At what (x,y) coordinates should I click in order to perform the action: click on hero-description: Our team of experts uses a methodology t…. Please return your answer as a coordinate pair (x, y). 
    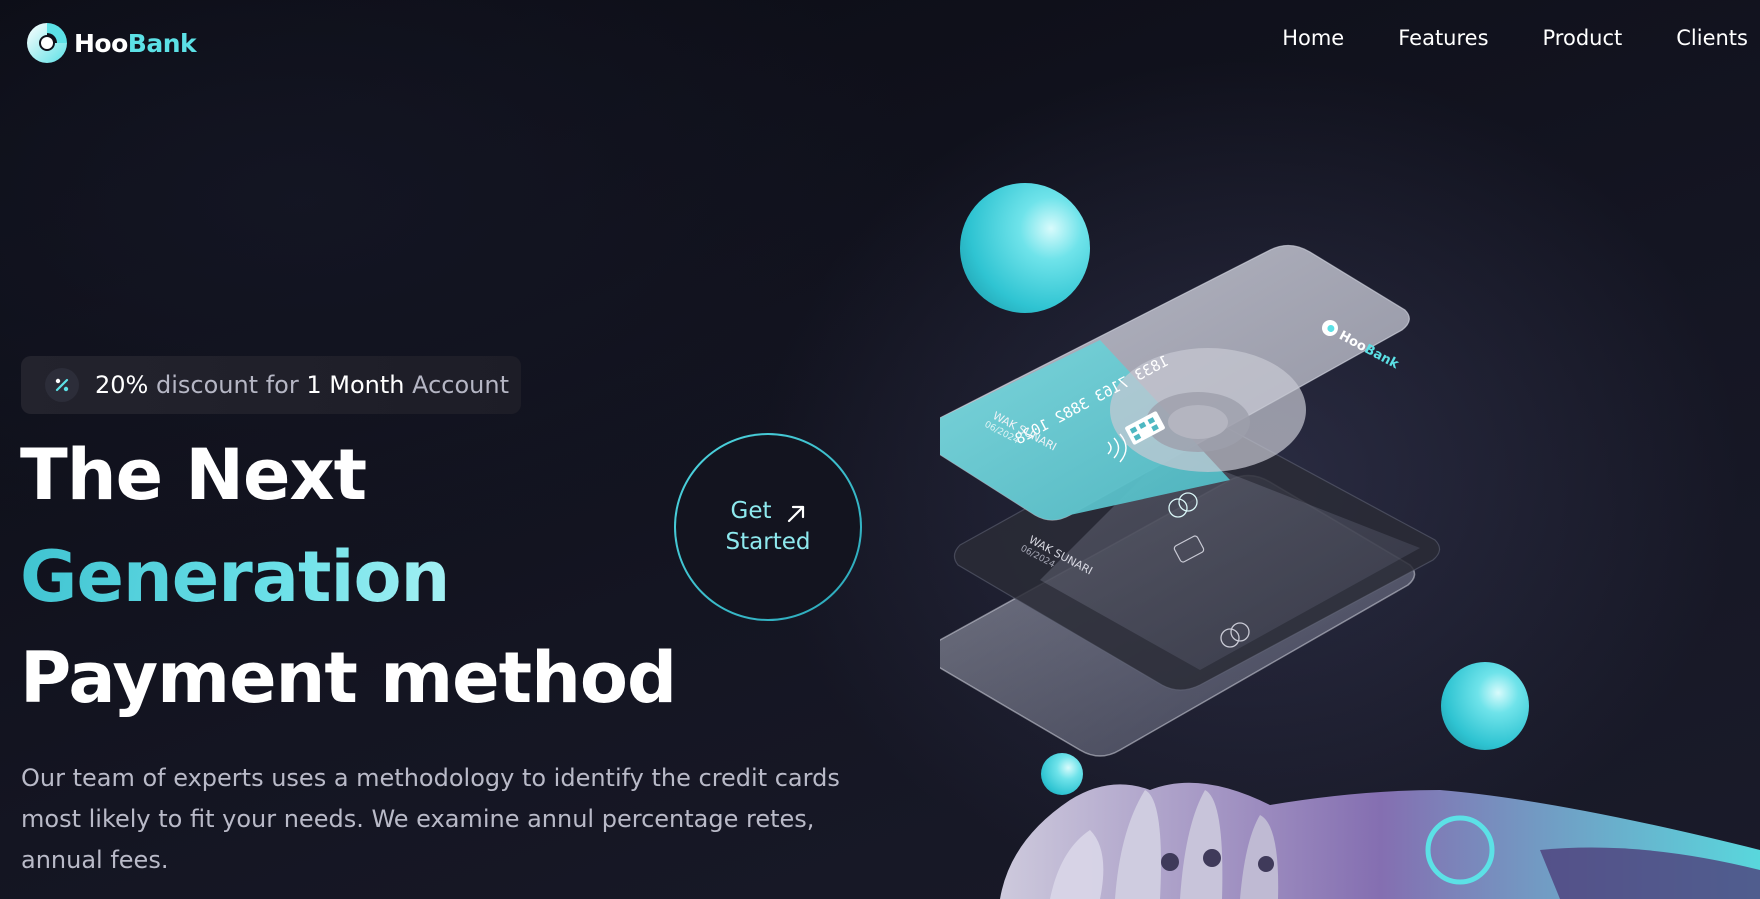
    Looking at the image, I should click on (430, 819).